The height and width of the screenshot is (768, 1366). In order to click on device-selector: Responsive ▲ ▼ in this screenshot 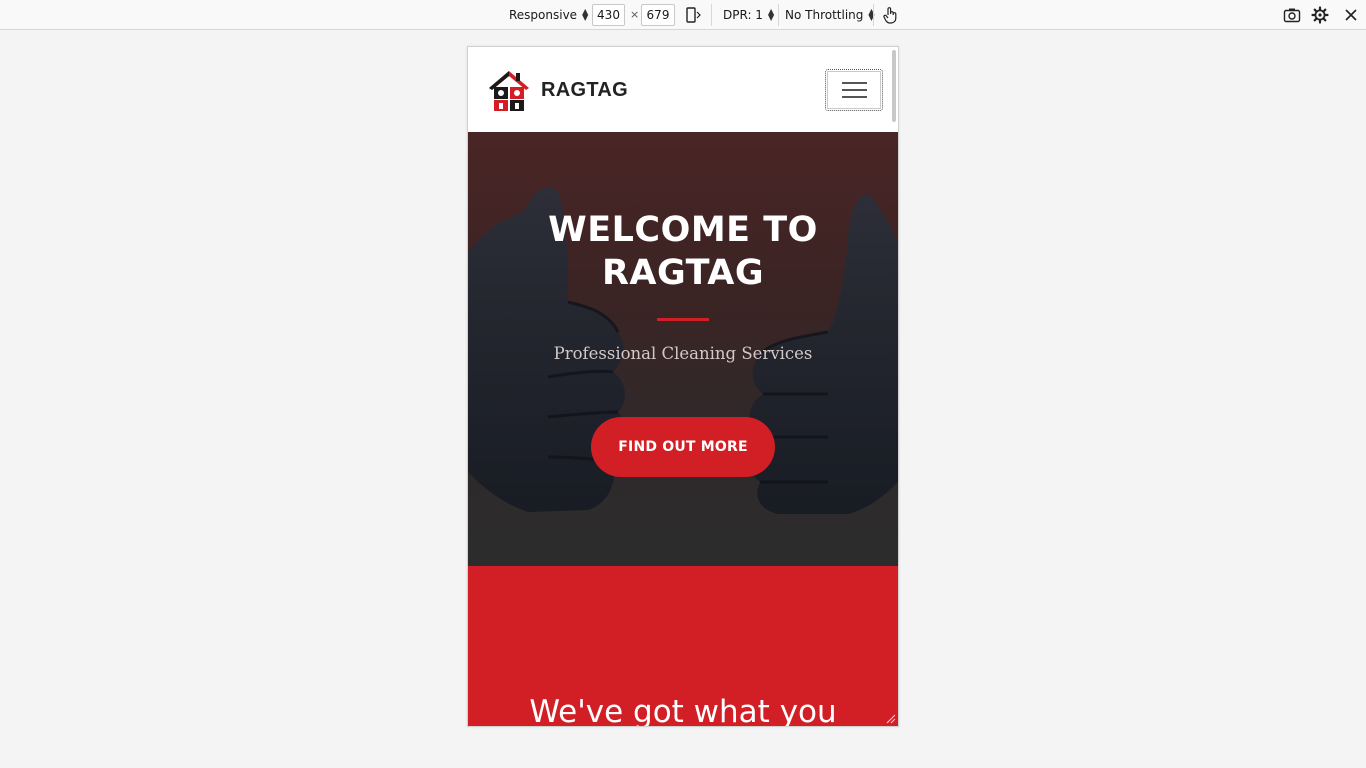, I will do `click(548, 15)`.